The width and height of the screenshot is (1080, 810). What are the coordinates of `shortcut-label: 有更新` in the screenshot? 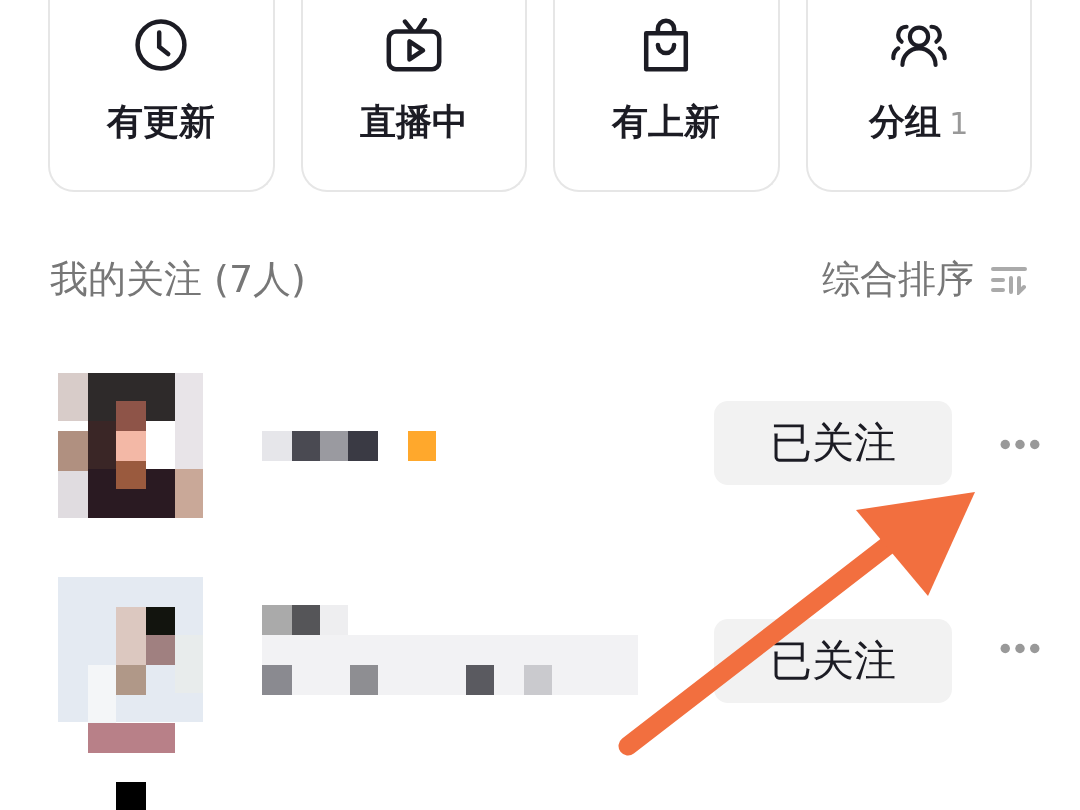 It's located at (161, 122).